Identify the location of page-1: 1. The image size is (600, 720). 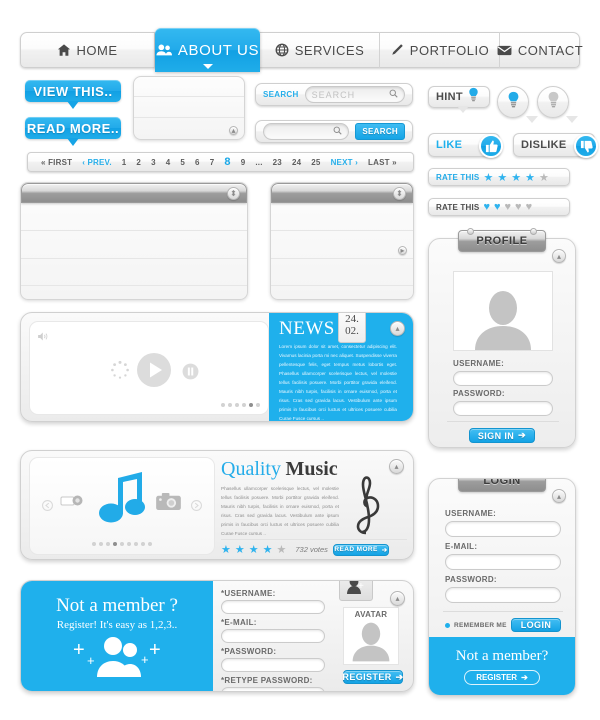
(124, 162).